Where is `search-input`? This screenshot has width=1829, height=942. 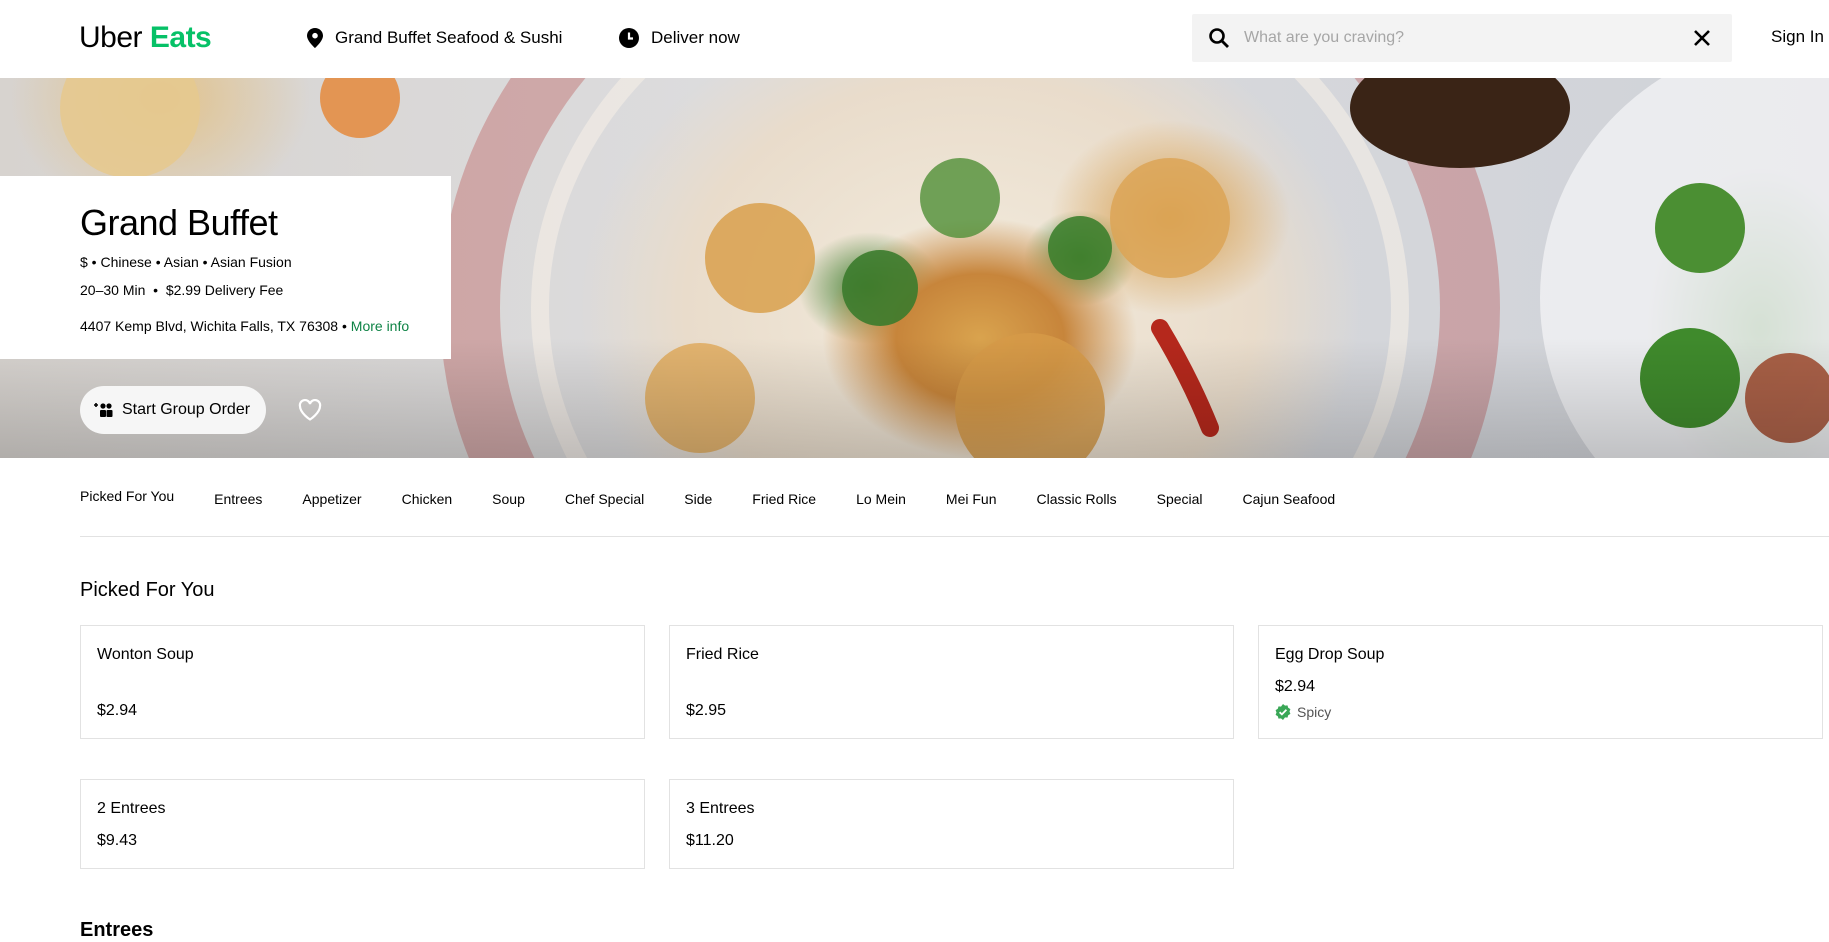
search-input is located at coordinates (1464, 38).